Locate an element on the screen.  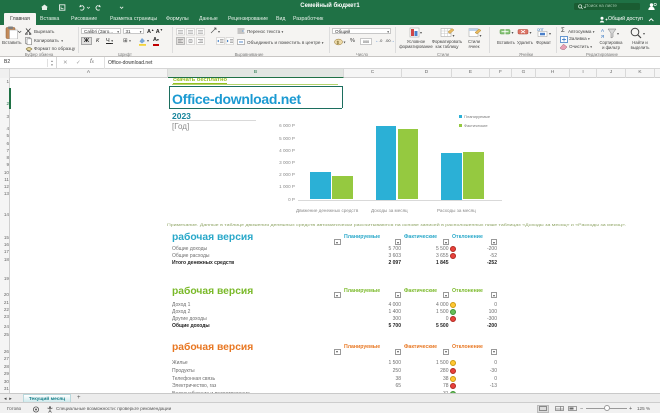
svg-text: Я is located at coordinates (602, 36).